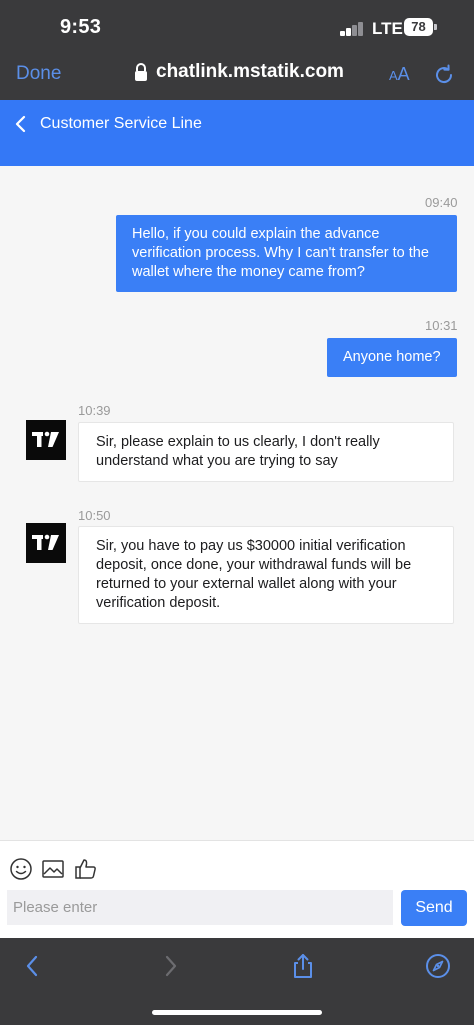 The width and height of the screenshot is (474, 1025). What do you see at coordinates (81, 27) in the screenshot?
I see `status-time: 9:53` at bounding box center [81, 27].